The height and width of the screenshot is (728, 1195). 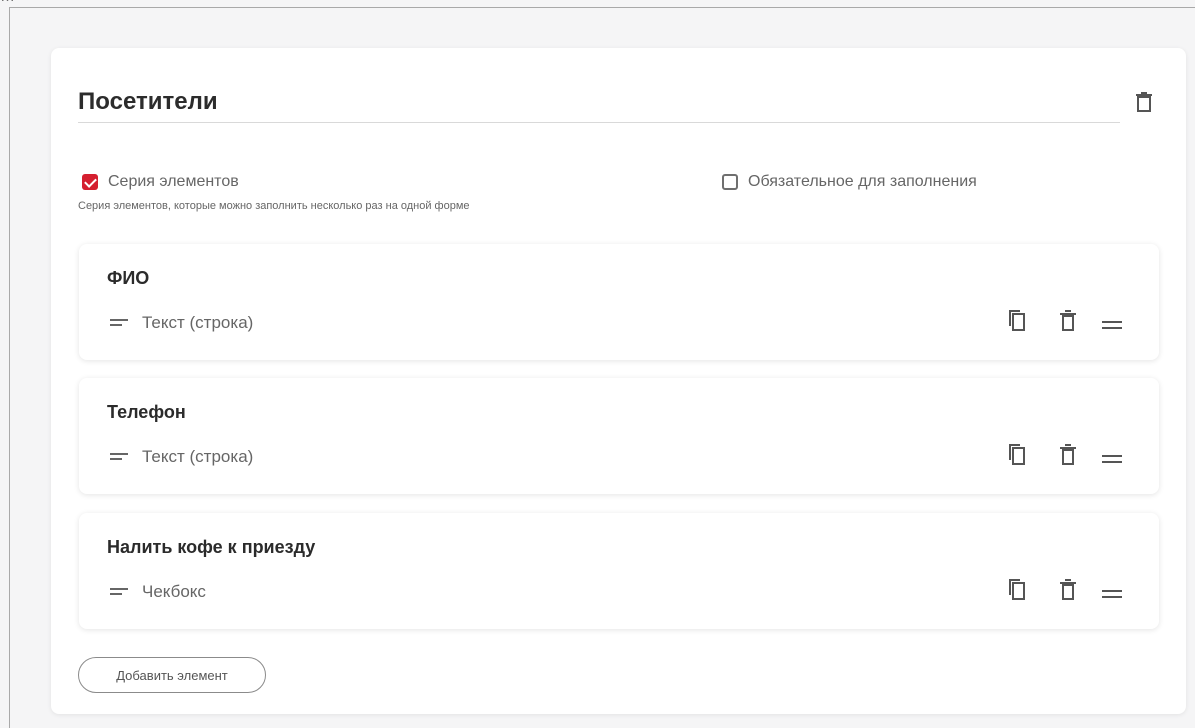 I want to click on series-elements-label: Серия элементов, so click(x=173, y=181).